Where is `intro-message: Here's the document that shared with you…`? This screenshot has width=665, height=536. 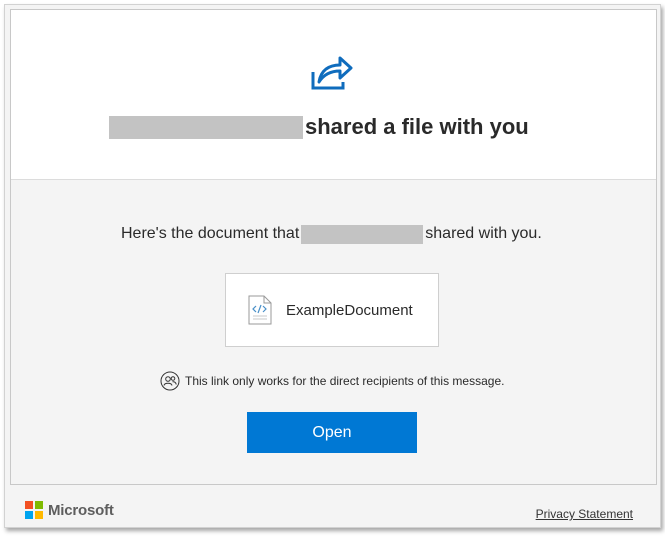 intro-message: Here's the document that shared with you… is located at coordinates (331, 234).